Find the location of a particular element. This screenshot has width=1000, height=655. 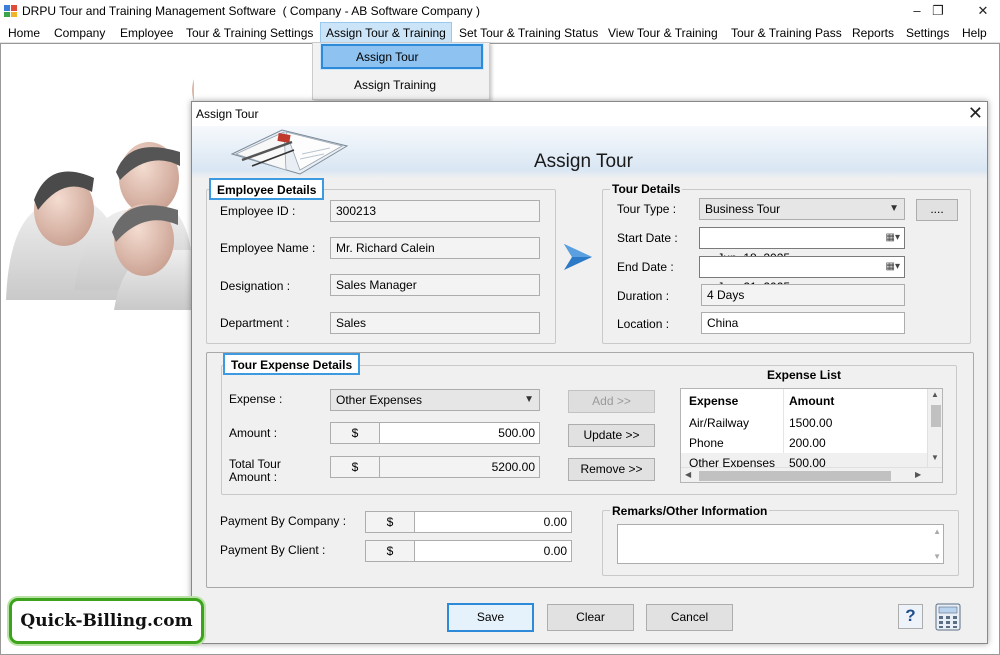

designation-label: Designation : is located at coordinates (255, 286).